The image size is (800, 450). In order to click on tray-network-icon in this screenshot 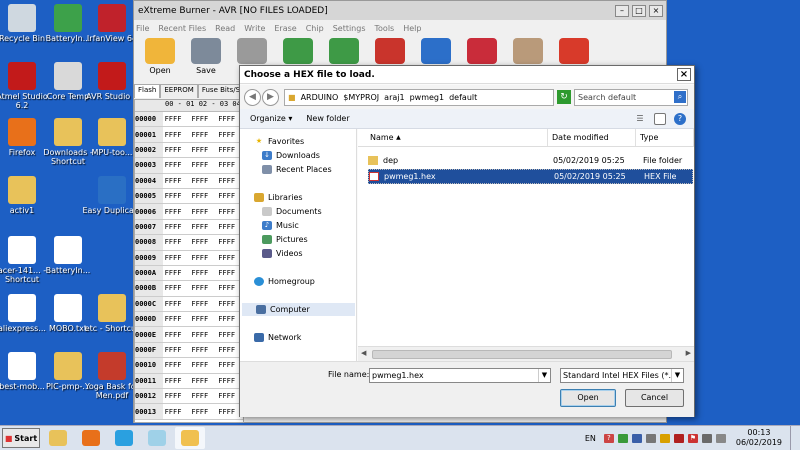, I will do `click(650, 438)`.